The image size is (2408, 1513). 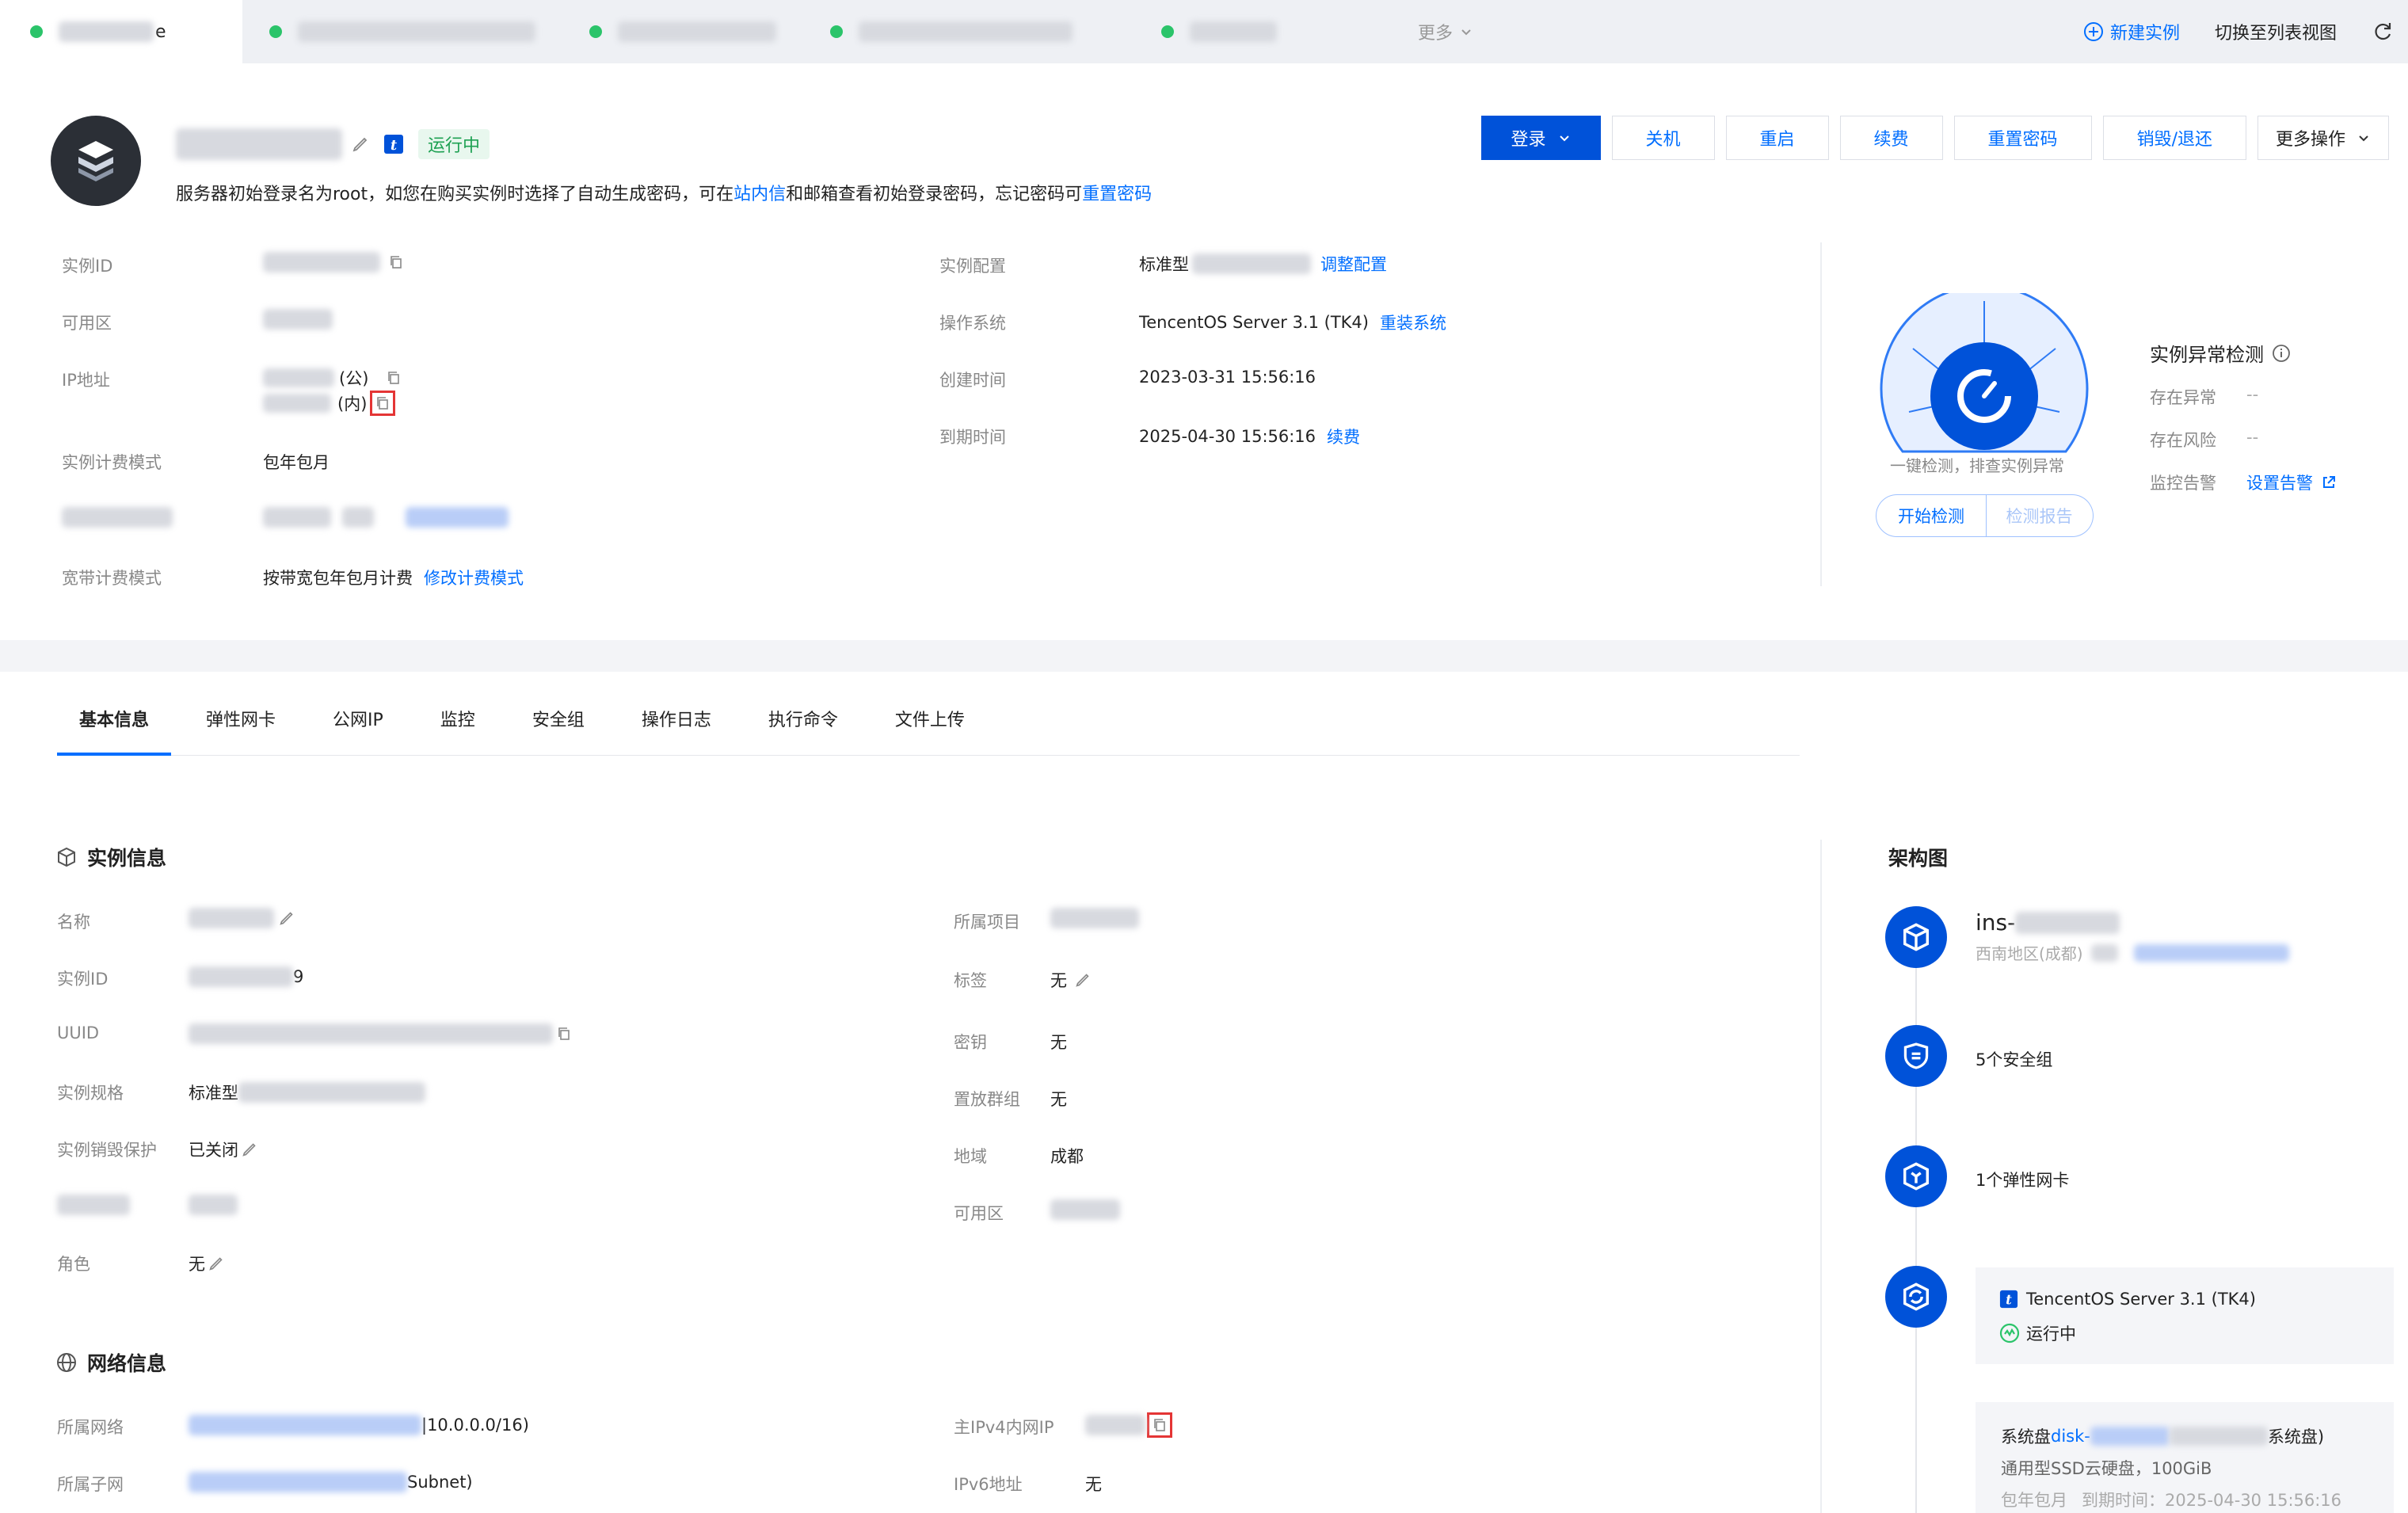 I want to click on tab-basic-info: 基本信息, so click(x=114, y=718).